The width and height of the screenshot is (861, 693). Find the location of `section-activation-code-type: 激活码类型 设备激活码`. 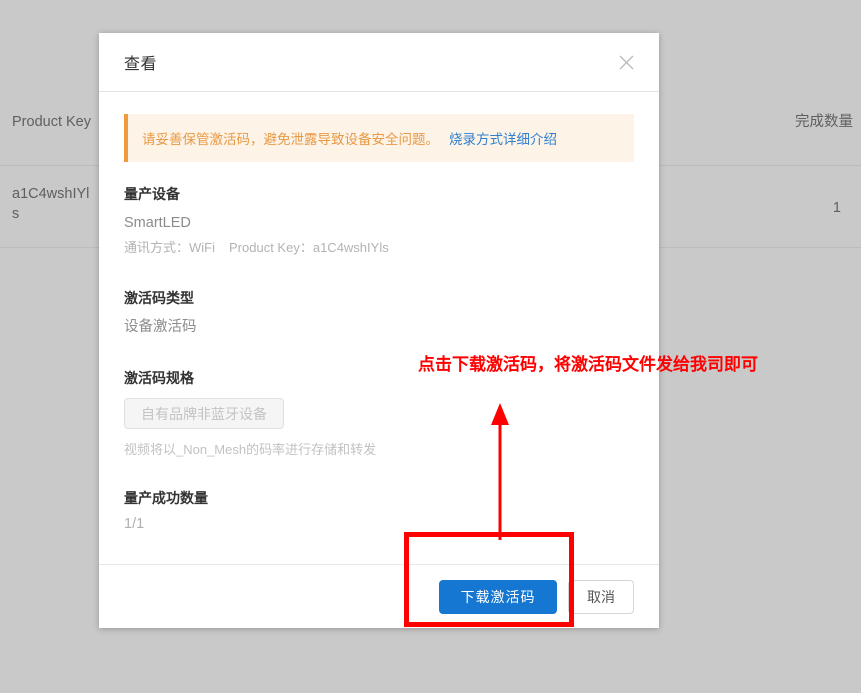

section-activation-code-type: 激活码类型 设备激活码 is located at coordinates (379, 313).